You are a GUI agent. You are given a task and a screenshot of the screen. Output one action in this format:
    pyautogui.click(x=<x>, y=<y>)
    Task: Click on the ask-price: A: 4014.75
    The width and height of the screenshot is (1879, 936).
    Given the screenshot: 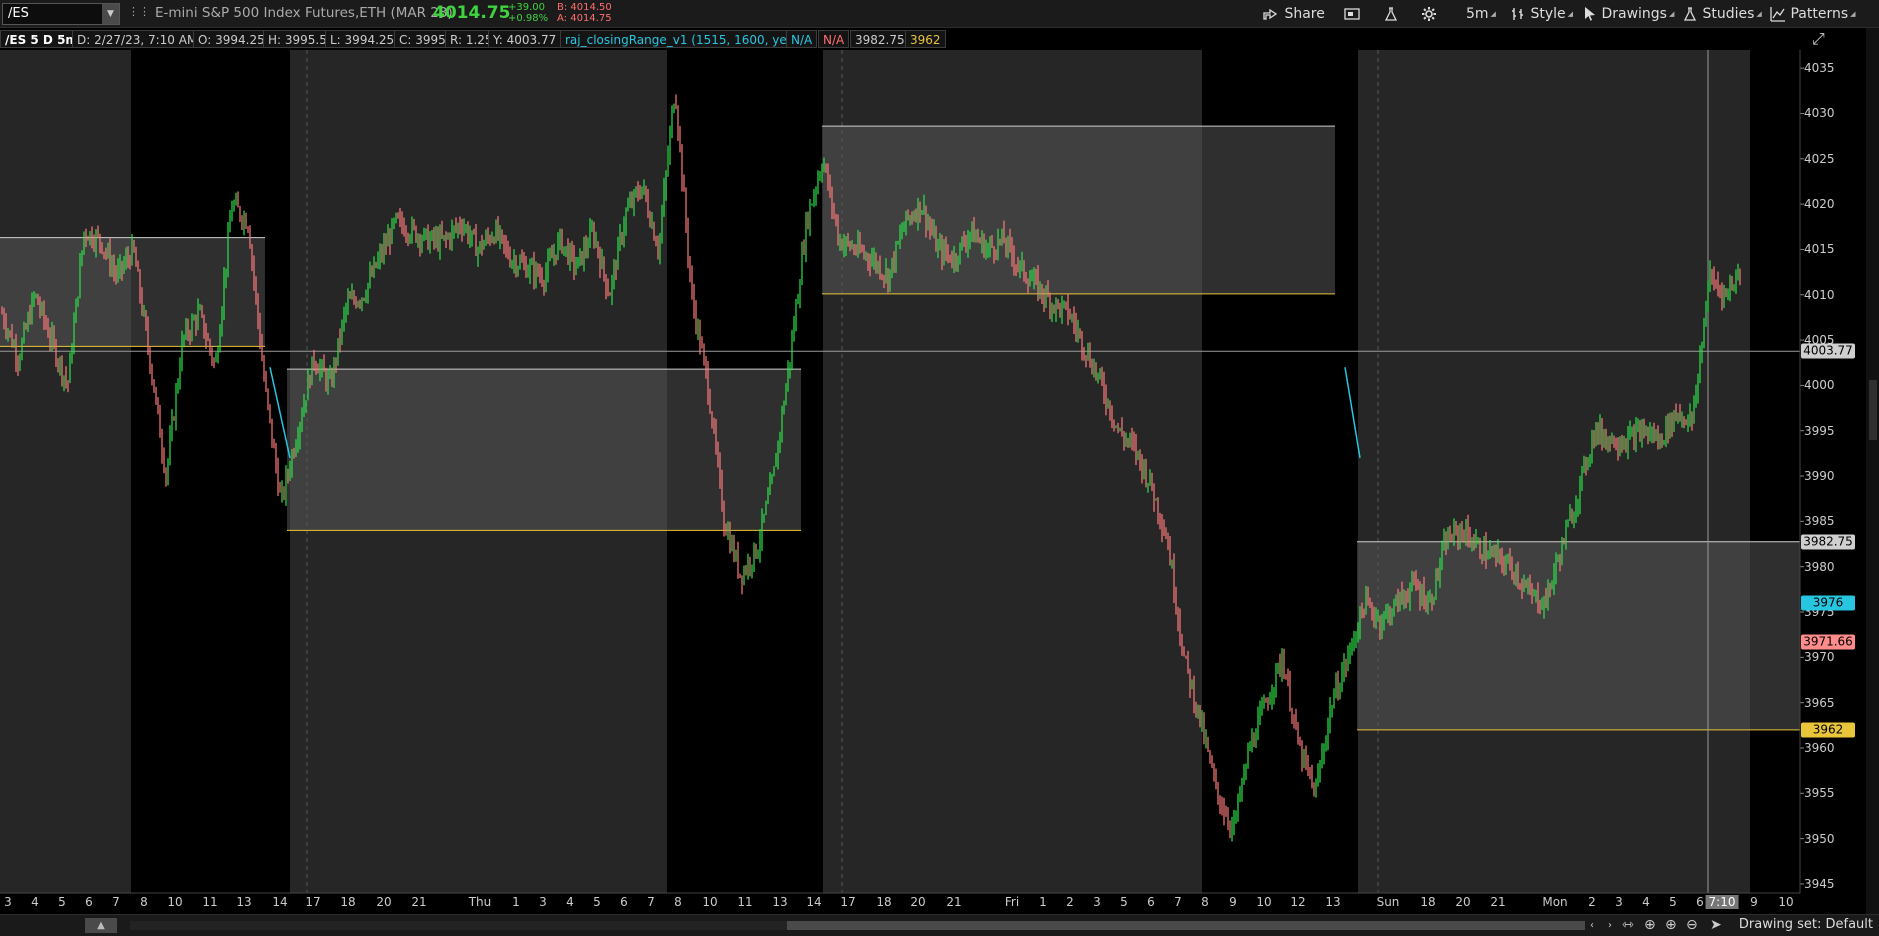 What is the action you would take?
    pyautogui.click(x=584, y=18)
    